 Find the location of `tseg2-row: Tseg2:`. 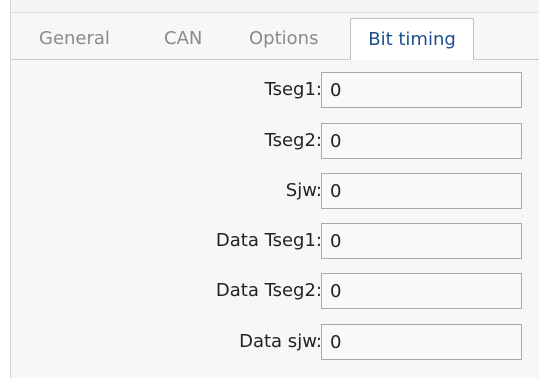

tseg2-row: Tseg2: is located at coordinates (275, 141).